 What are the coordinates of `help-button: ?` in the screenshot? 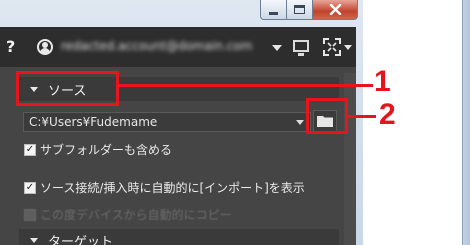 It's located at (10, 46).